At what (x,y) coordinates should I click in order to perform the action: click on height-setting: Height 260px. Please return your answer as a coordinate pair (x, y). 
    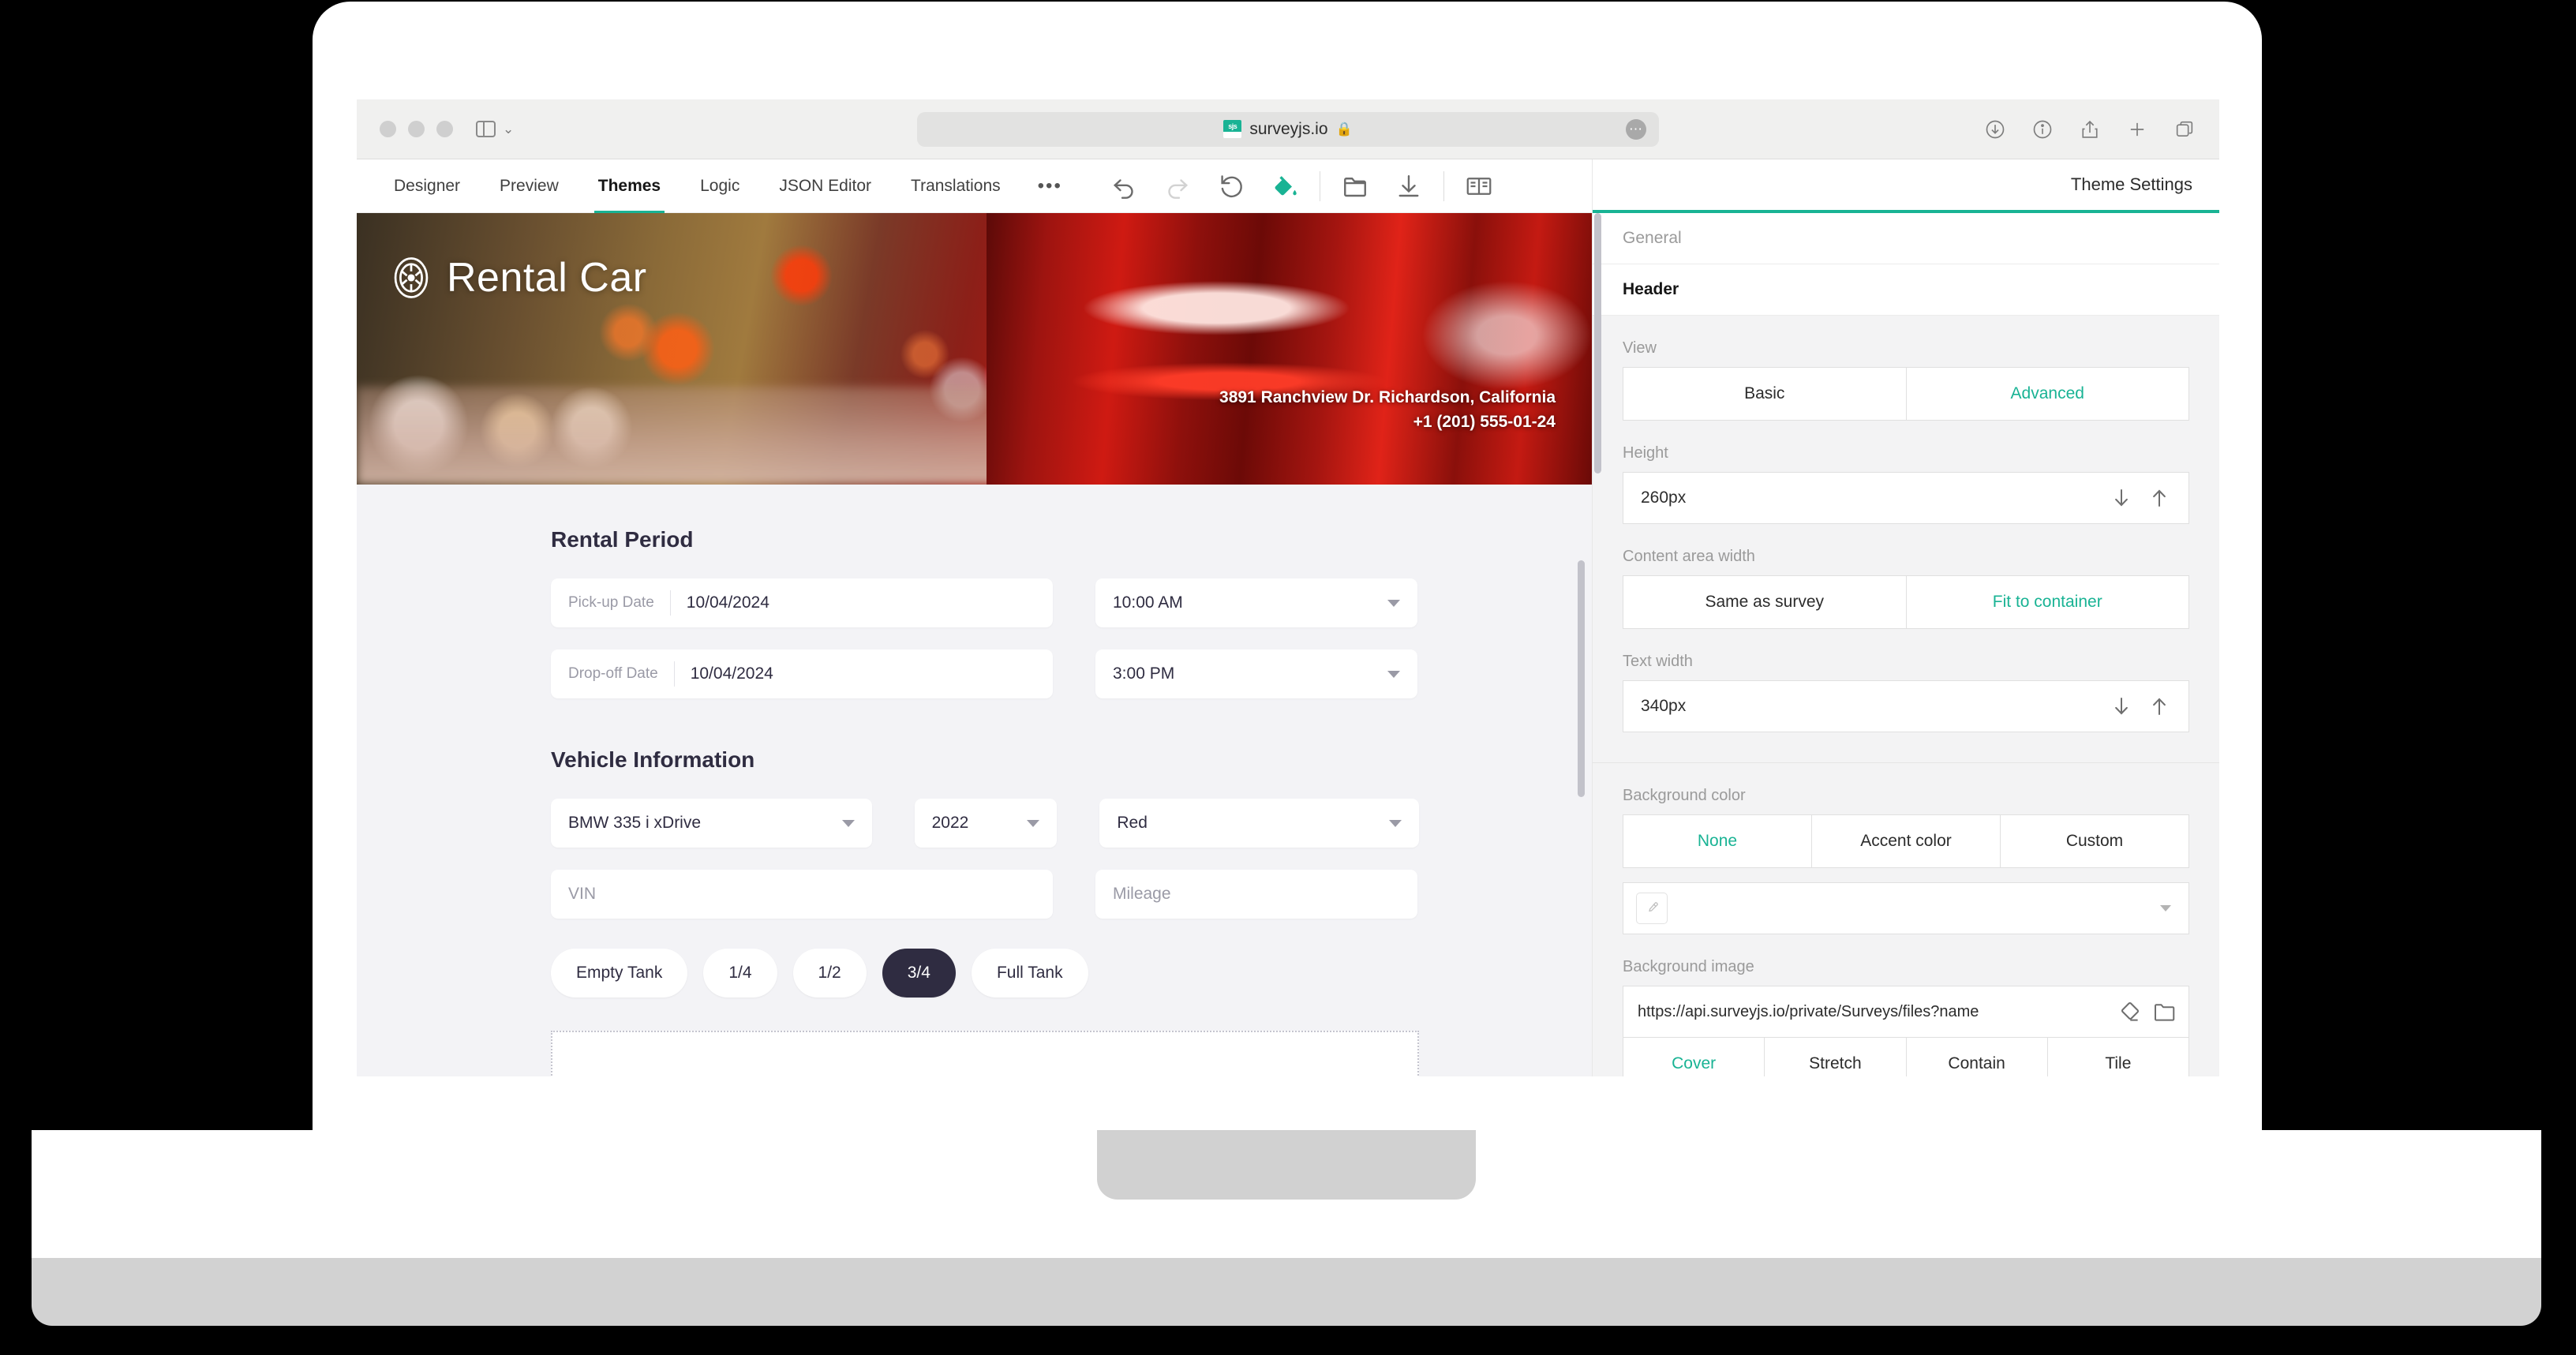
    Looking at the image, I should click on (1906, 484).